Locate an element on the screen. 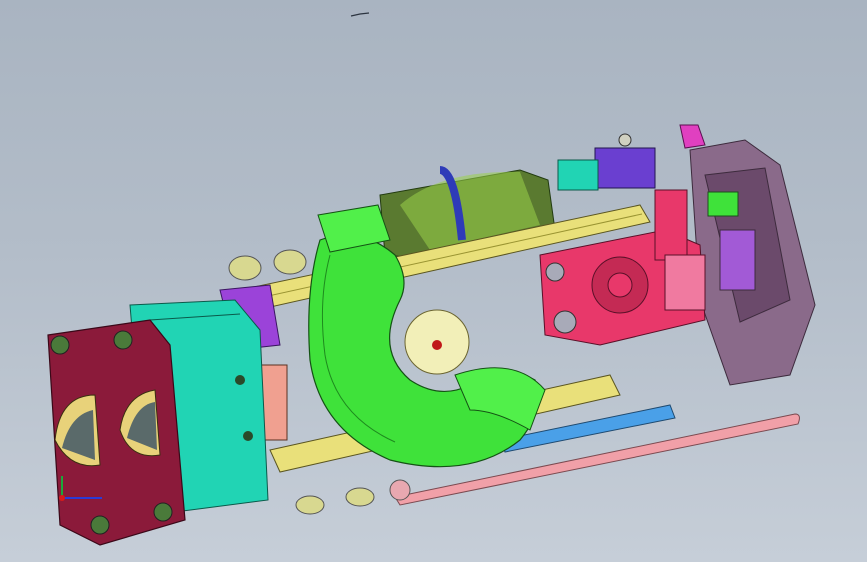 This screenshot has width=867, height=562. top-purple-bracket is located at coordinates (631, 157).